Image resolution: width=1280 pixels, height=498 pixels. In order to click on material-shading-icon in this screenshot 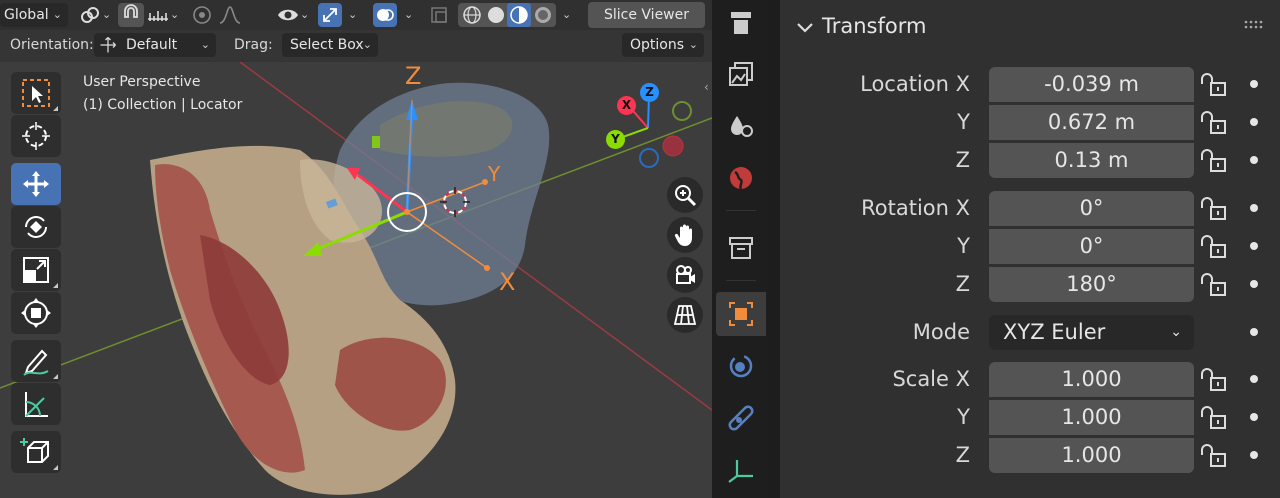, I will do `click(519, 15)`.